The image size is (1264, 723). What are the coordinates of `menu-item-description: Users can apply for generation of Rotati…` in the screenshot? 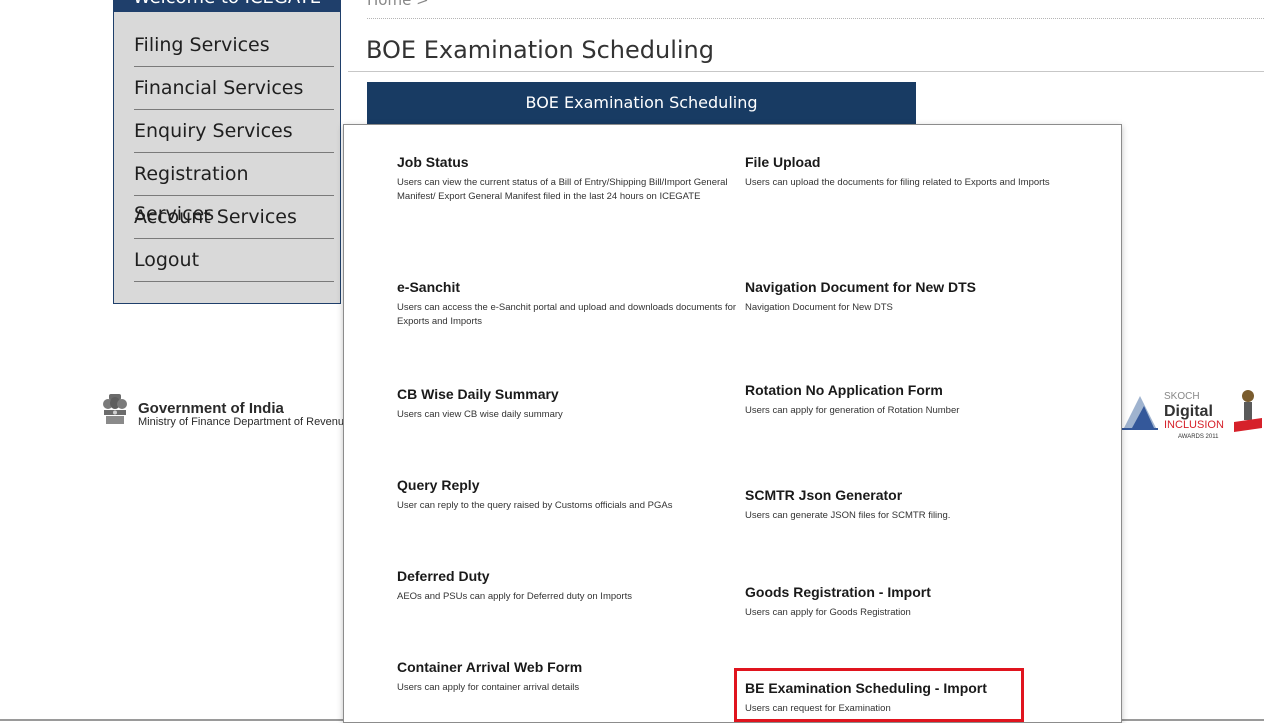 It's located at (852, 410).